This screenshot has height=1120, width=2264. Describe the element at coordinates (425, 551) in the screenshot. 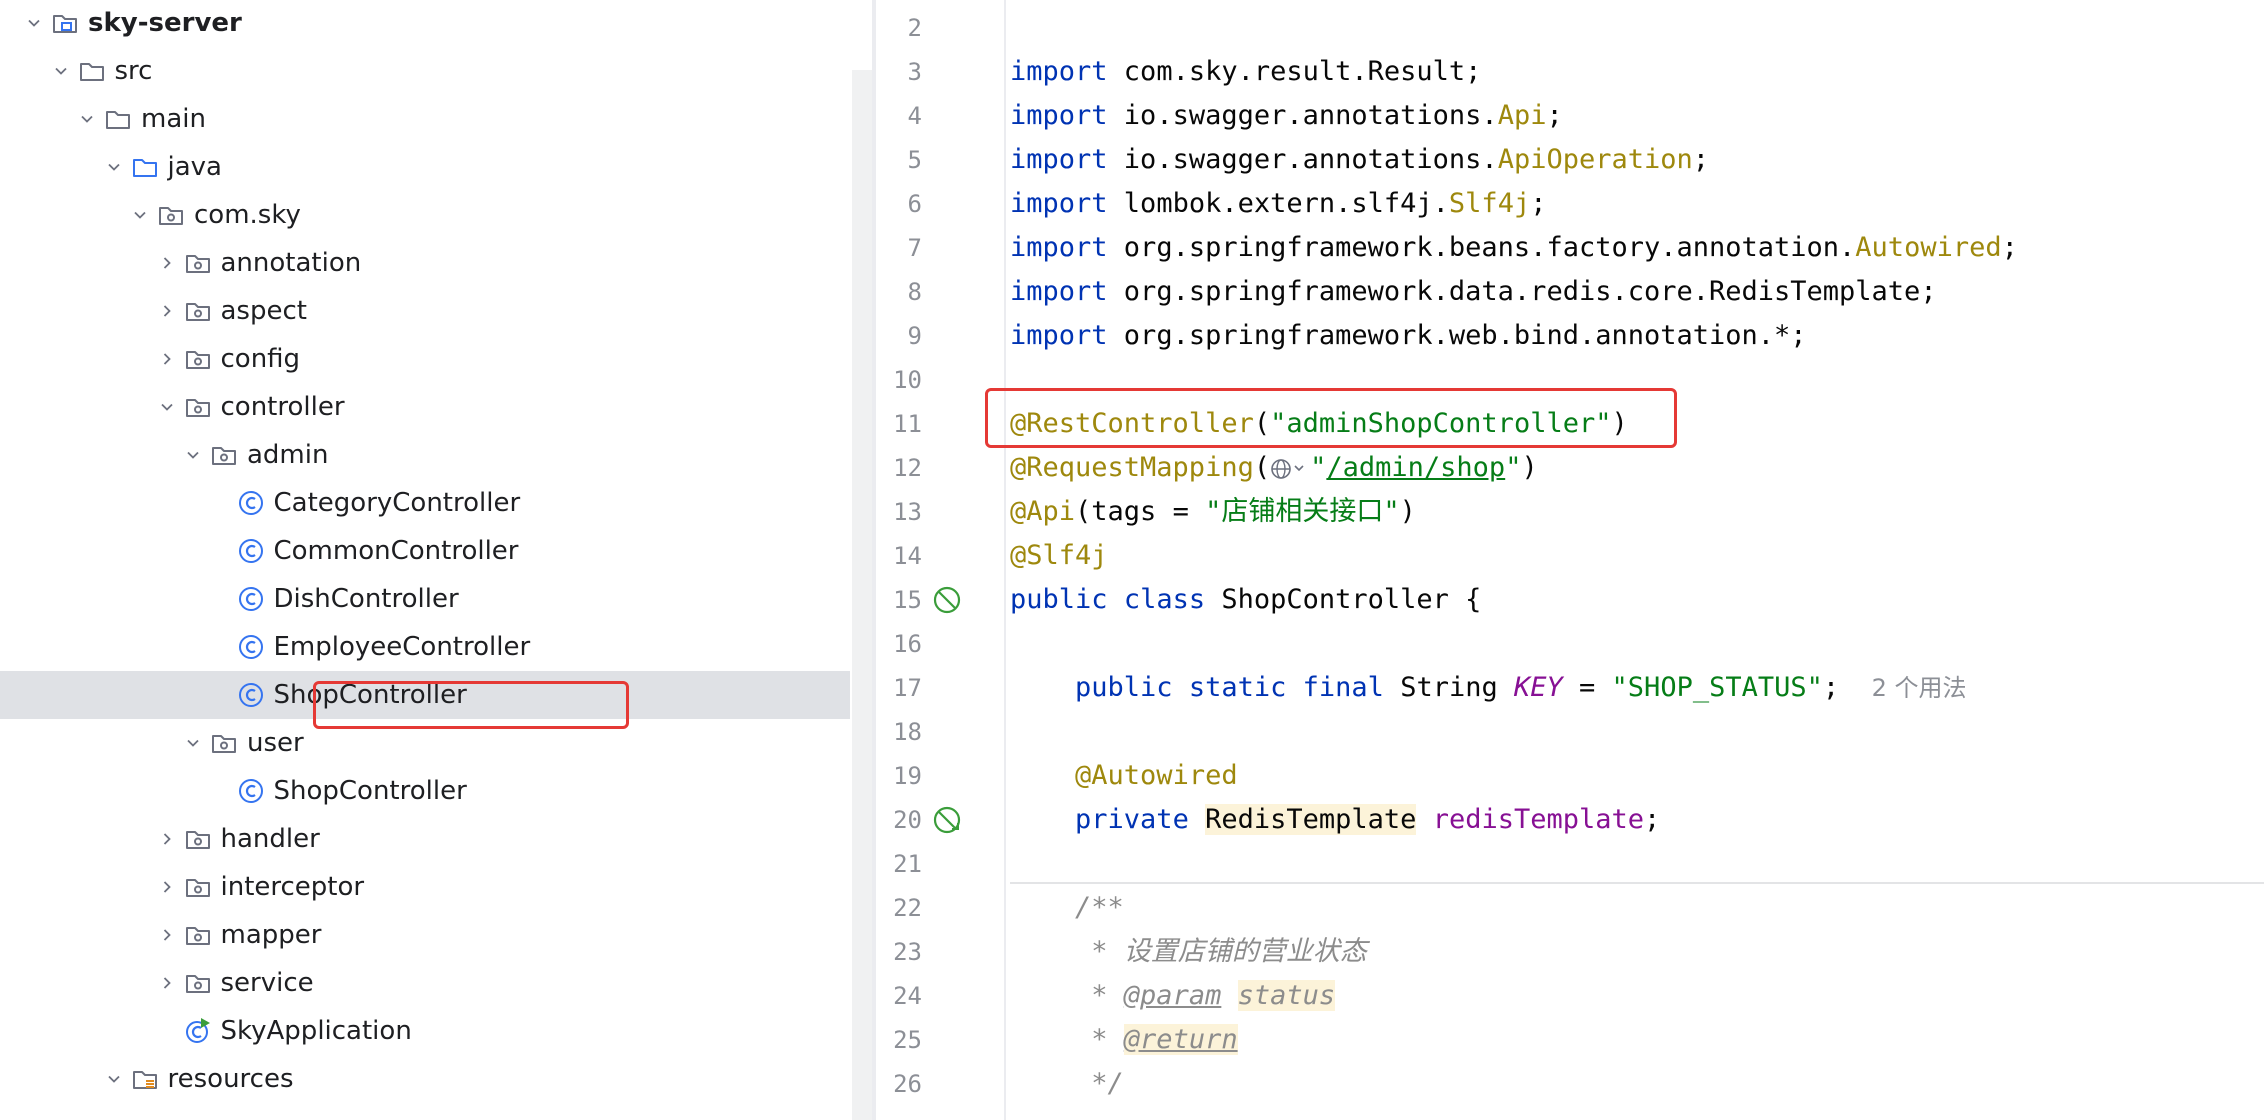

I see `tree-item-commoncontroller: CommonController` at that location.